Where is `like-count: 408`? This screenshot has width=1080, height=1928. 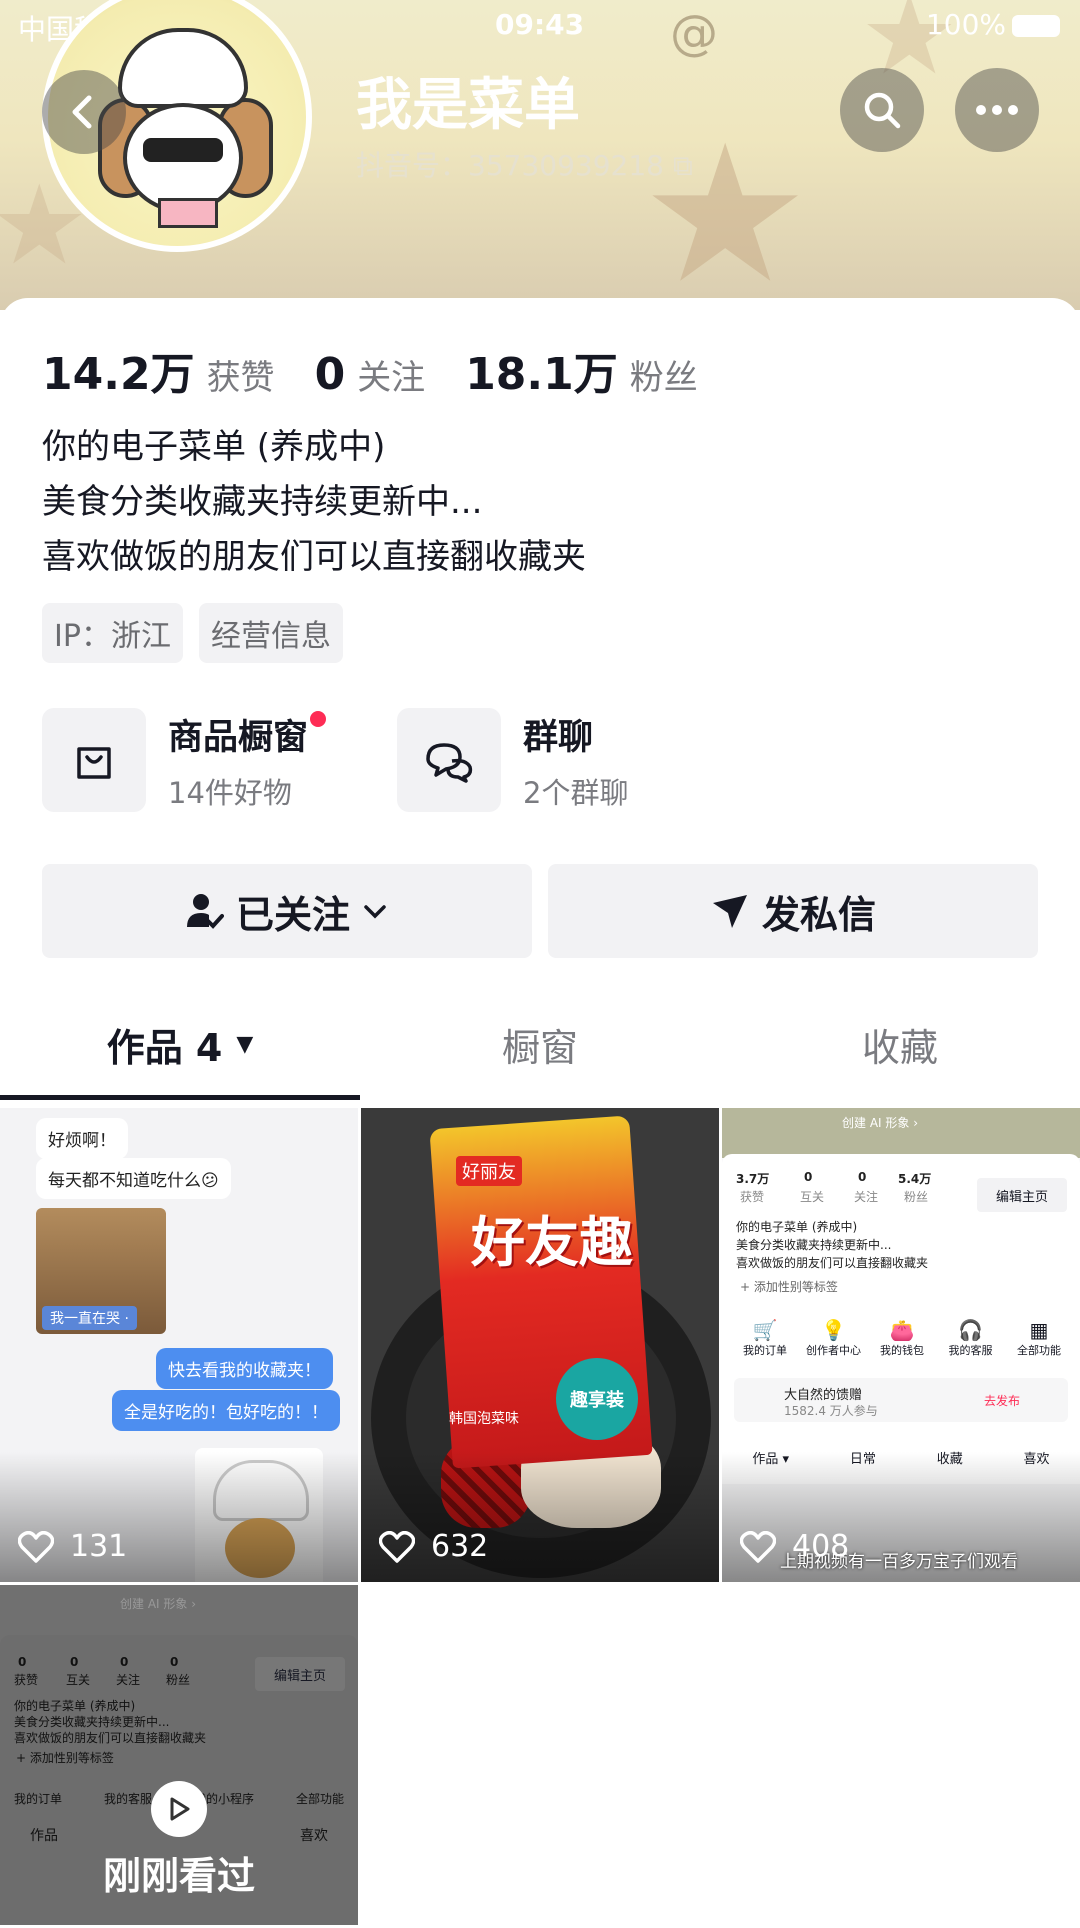
like-count: 408 is located at coordinates (794, 1546).